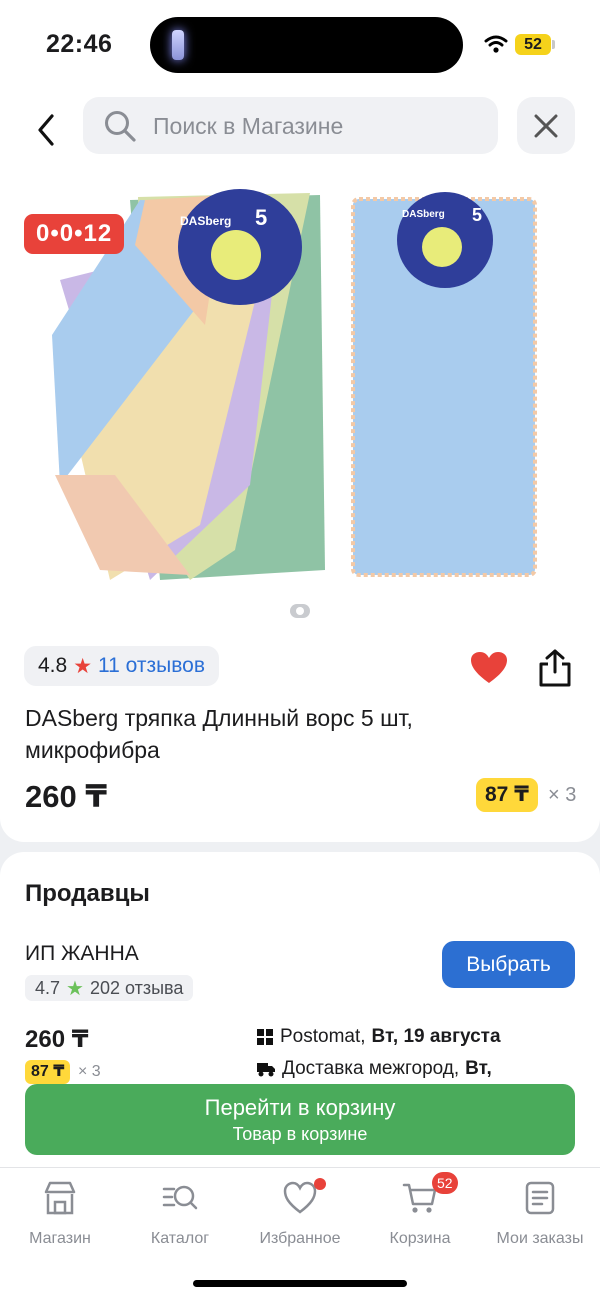 Image resolution: width=600 pixels, height=1300 pixels. Describe the element at coordinates (83, 666) in the screenshot. I see `star-icon: ★` at that location.